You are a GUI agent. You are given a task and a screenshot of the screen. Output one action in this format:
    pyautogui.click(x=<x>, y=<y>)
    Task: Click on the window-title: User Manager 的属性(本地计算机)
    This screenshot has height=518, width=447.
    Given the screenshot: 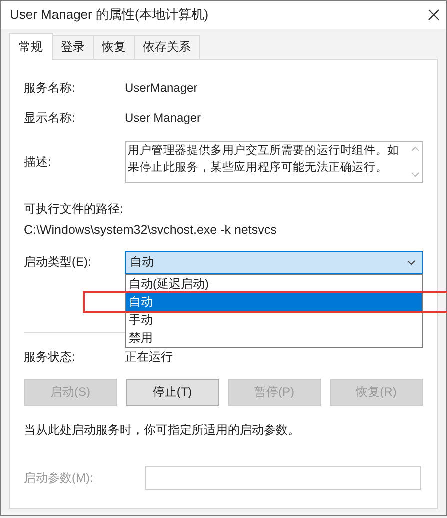 What is the action you would take?
    pyautogui.click(x=109, y=15)
    